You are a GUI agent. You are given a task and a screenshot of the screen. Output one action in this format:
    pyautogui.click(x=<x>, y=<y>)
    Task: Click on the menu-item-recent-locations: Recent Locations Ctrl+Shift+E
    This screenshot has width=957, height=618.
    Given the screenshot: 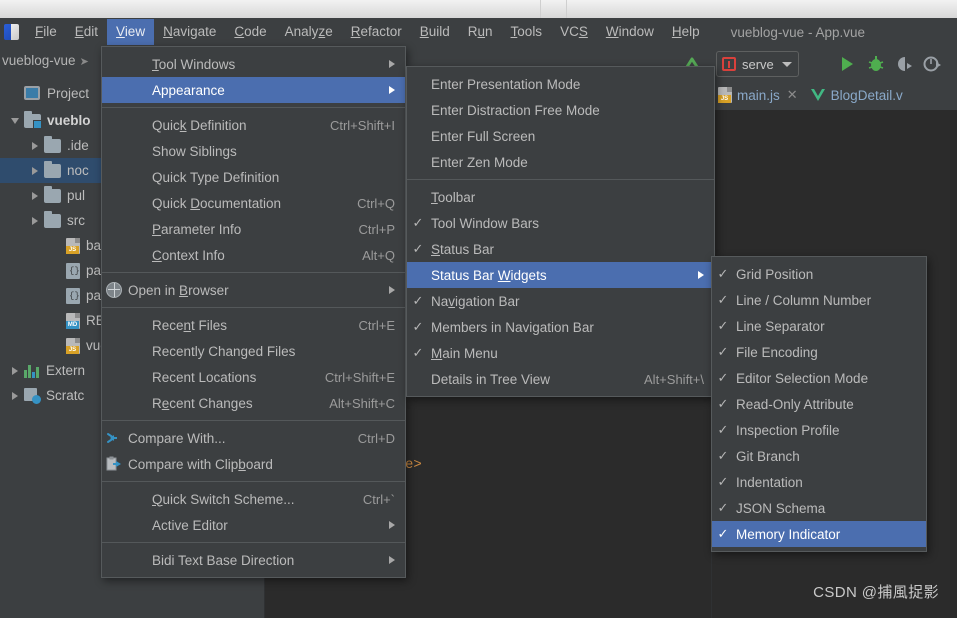 What is the action you would take?
    pyautogui.click(x=253, y=377)
    